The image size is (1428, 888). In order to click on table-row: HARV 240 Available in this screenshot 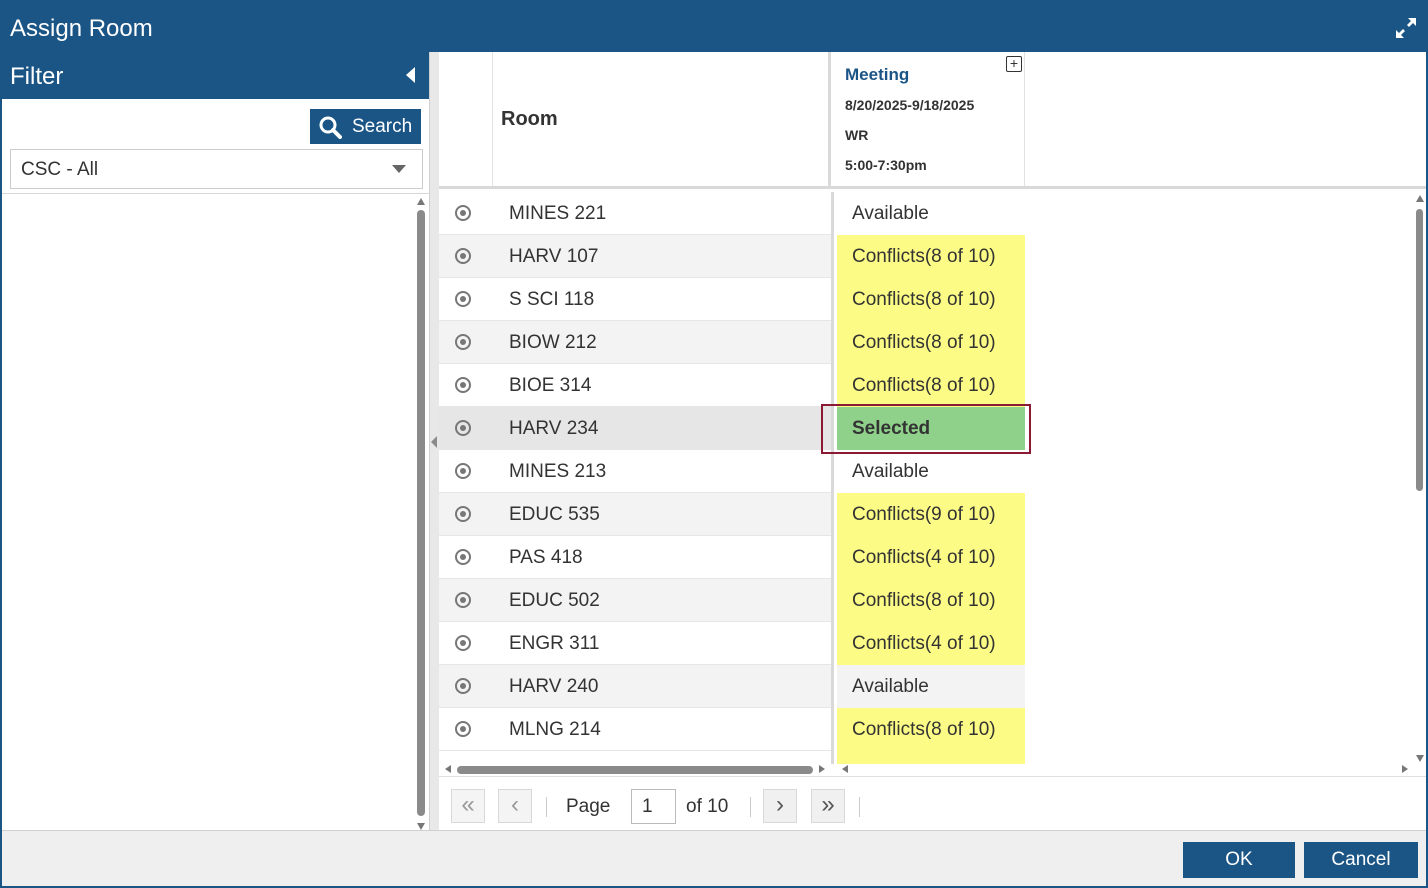, I will do `click(932, 686)`.